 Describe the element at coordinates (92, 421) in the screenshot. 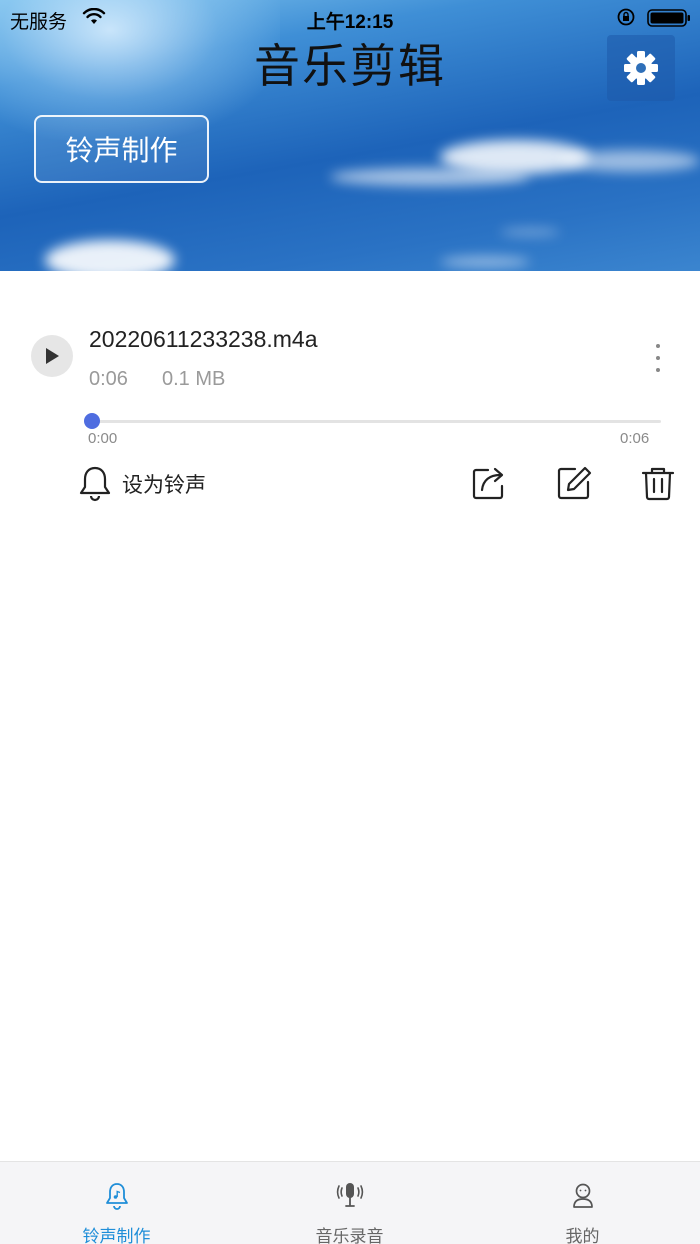

I see `progress-thumb` at that location.